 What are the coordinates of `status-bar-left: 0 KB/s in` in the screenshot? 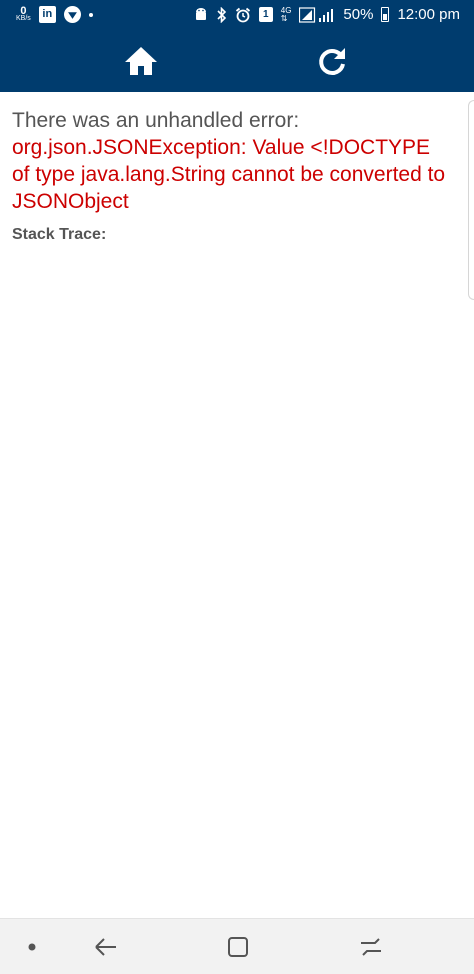 It's located at (54, 13).